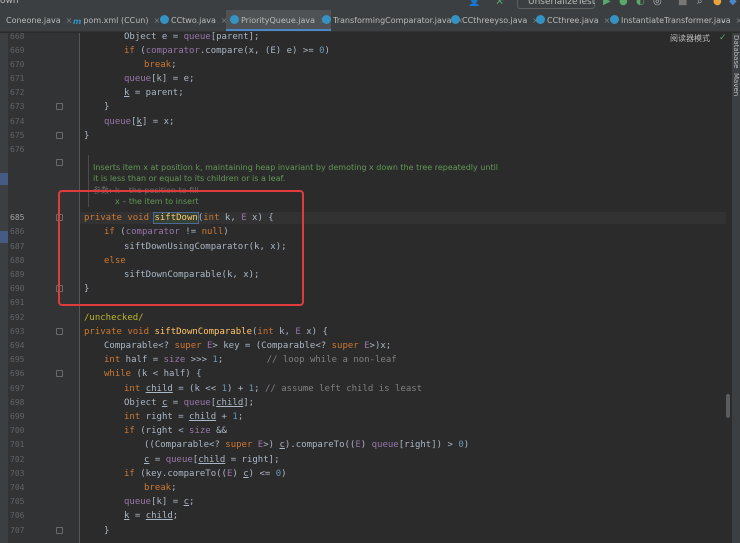 This screenshot has width=740, height=543. I want to click on run-config-selector: UnserializeTest, so click(556, 4).